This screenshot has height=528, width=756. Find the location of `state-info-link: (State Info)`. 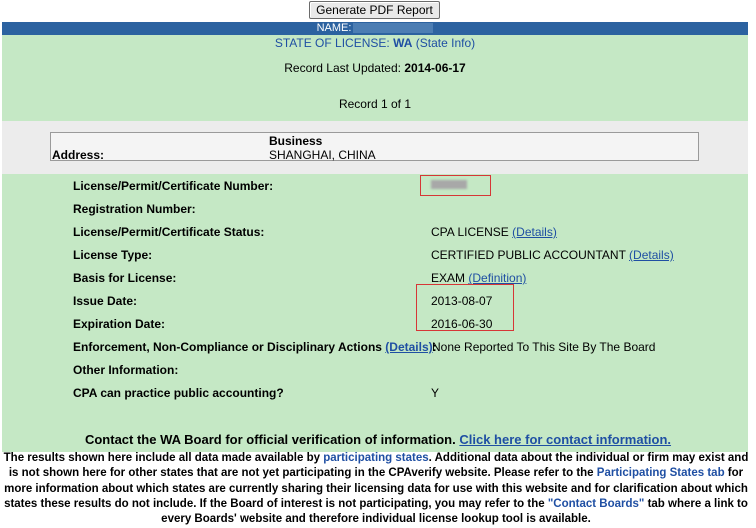

state-info-link: (State Info) is located at coordinates (445, 43).